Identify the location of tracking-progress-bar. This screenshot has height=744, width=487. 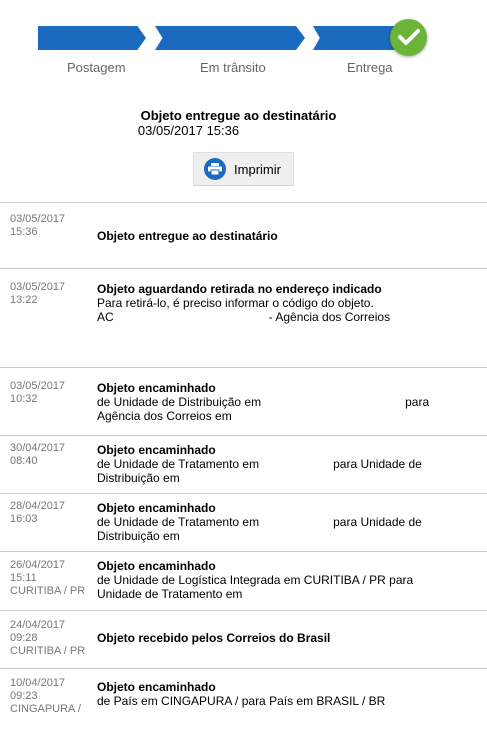
(243, 32).